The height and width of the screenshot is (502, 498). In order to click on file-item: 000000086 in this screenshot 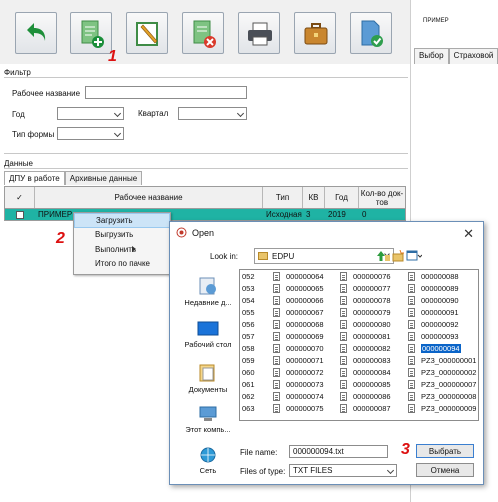, I will do `click(373, 396)`.